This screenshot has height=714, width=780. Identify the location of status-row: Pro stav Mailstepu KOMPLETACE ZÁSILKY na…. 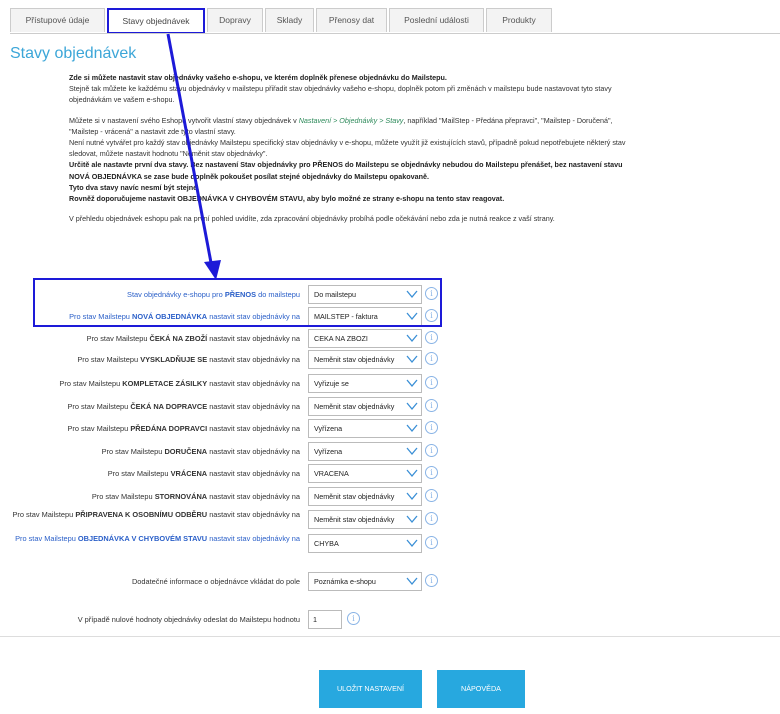
(220, 384).